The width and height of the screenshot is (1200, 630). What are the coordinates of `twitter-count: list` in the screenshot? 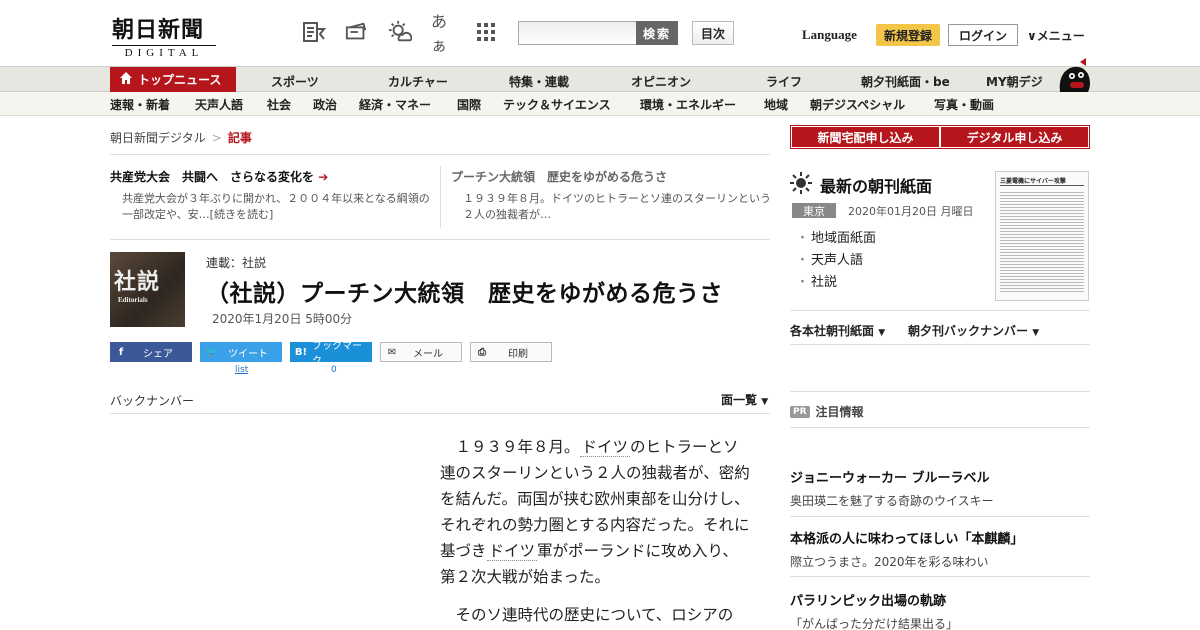 It's located at (241, 370).